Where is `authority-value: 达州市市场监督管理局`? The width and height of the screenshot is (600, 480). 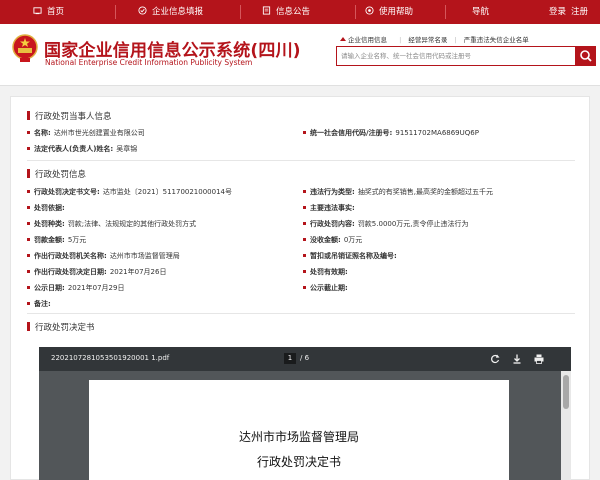
authority-value: 达州市市场监督管理局 is located at coordinates (144, 256).